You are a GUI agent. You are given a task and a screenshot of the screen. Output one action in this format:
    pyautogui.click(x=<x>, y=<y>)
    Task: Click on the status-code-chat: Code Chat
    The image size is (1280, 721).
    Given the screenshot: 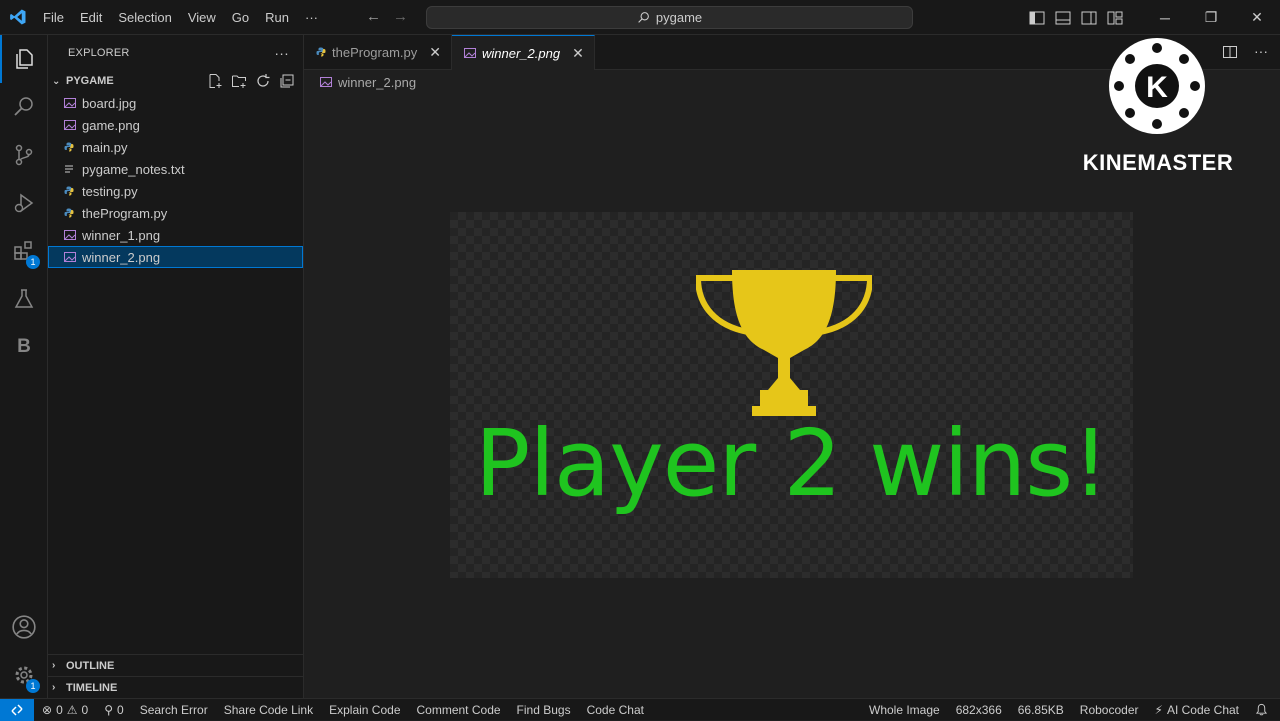 What is the action you would take?
    pyautogui.click(x=615, y=710)
    